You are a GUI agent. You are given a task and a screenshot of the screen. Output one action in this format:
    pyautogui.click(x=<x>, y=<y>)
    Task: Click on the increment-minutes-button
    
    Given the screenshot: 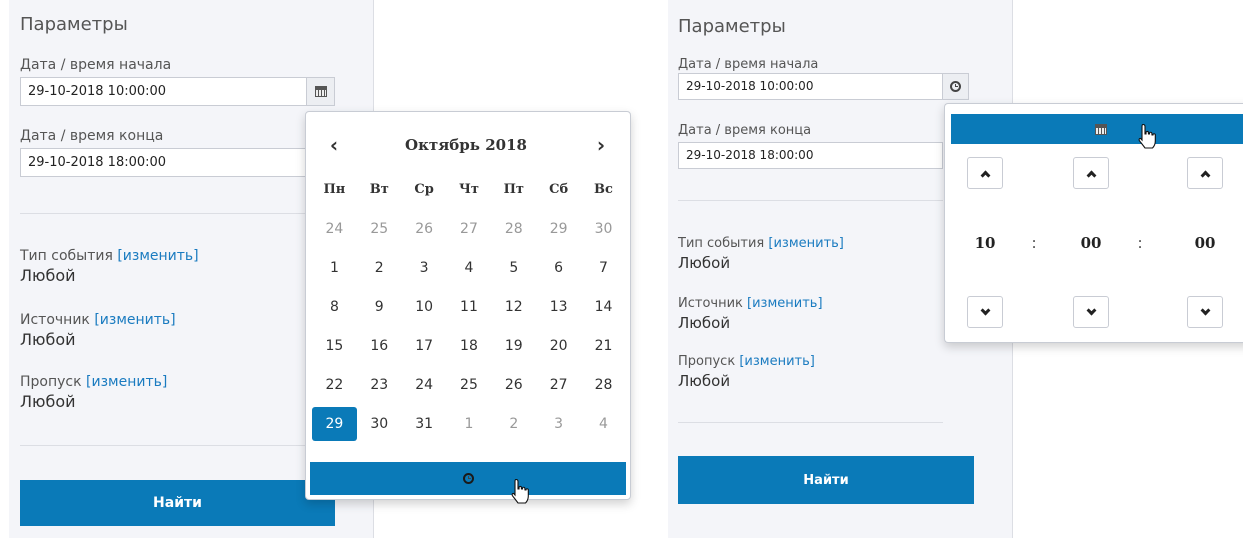 What is the action you would take?
    pyautogui.click(x=1091, y=173)
    